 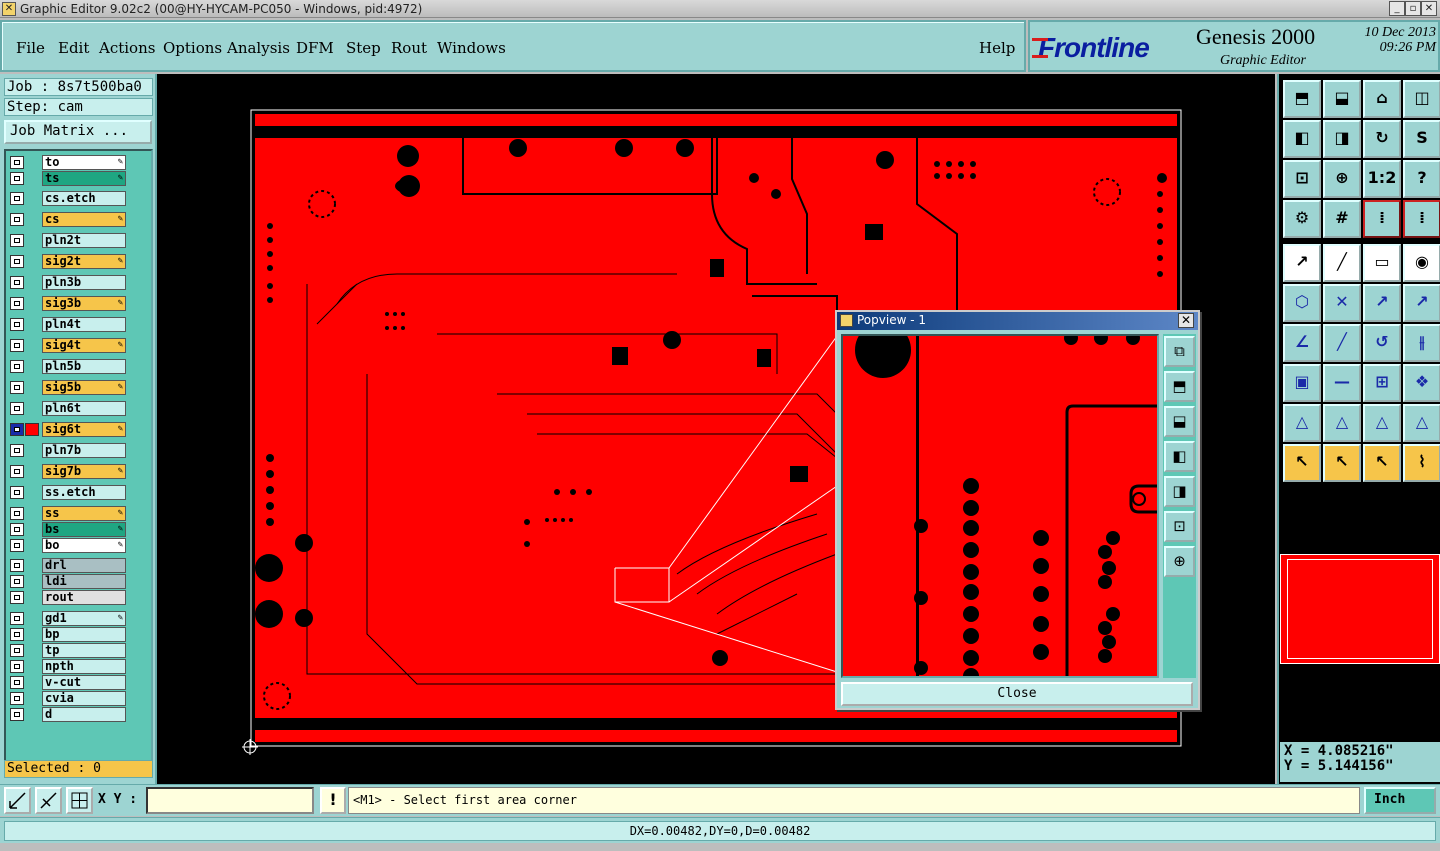 What do you see at coordinates (1342, 343) in the screenshot?
I see `slant-icon: ╱` at bounding box center [1342, 343].